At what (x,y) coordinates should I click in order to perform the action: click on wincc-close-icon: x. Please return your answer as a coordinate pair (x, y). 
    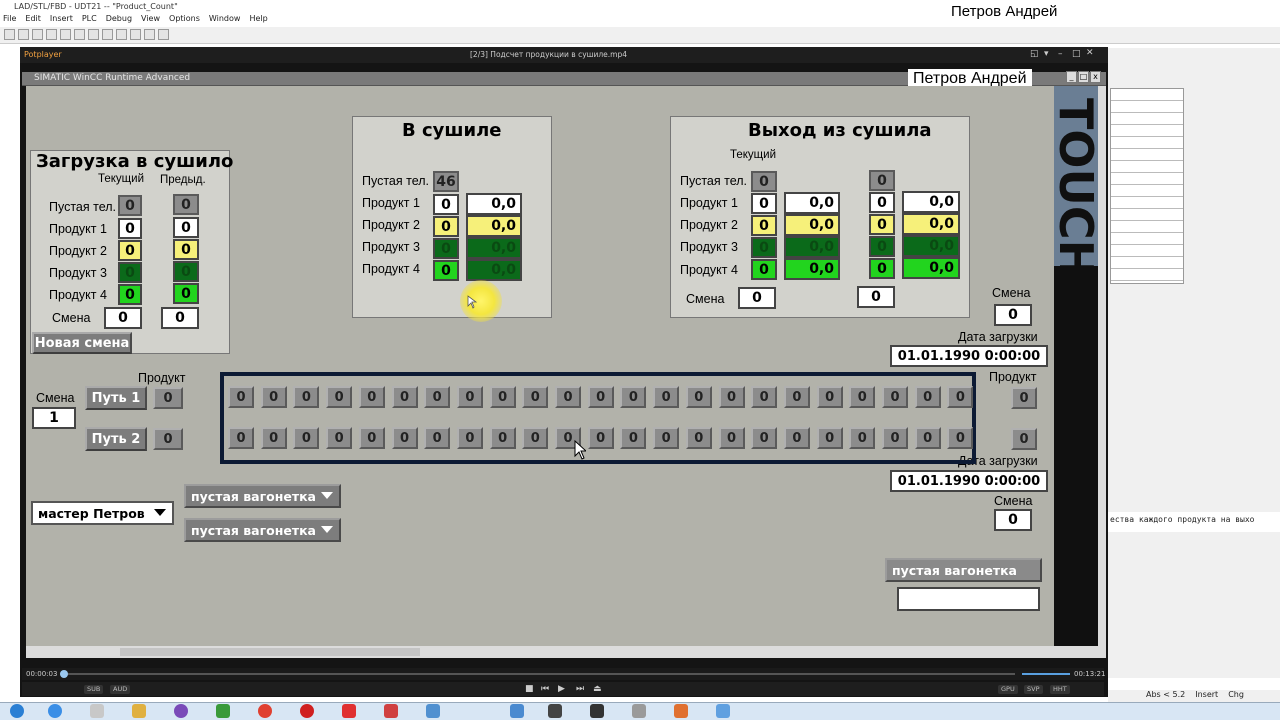
    Looking at the image, I should click on (1095, 77).